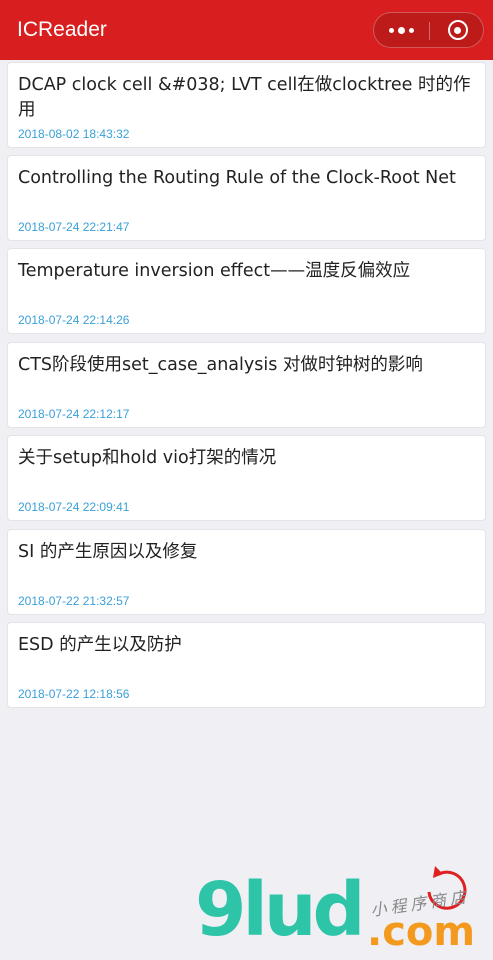  What do you see at coordinates (74, 134) in the screenshot?
I see `post-date: 2018-08-02 18:43:32` at bounding box center [74, 134].